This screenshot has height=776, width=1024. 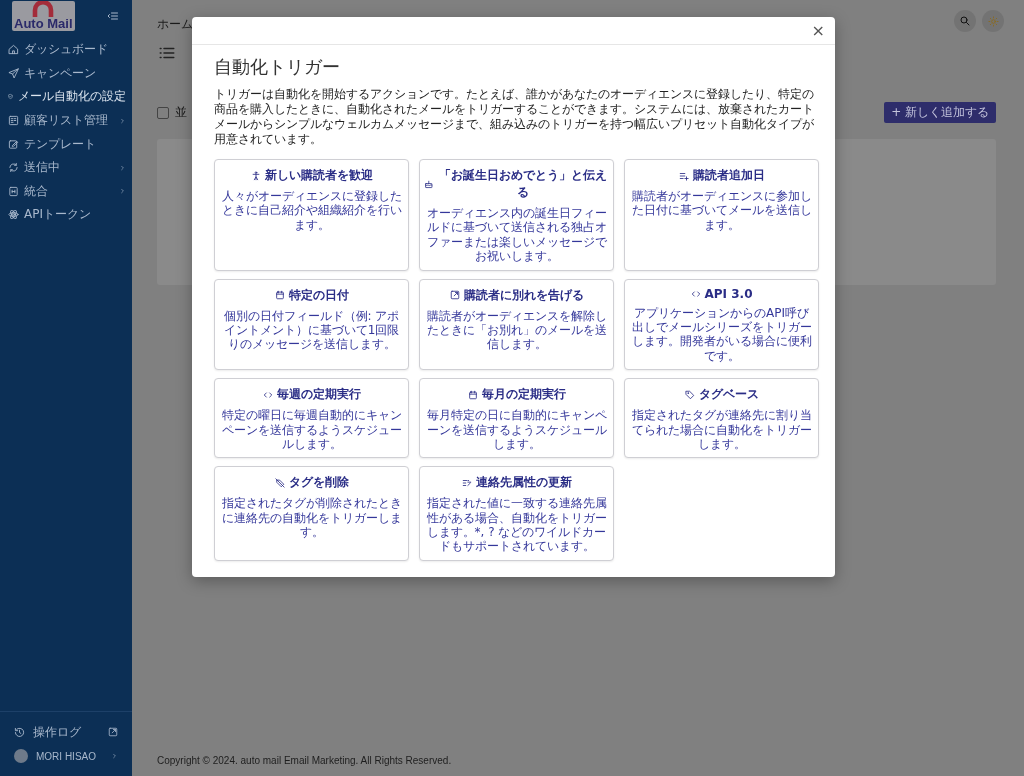 What do you see at coordinates (818, 30) in the screenshot?
I see `close-button: ×` at bounding box center [818, 30].